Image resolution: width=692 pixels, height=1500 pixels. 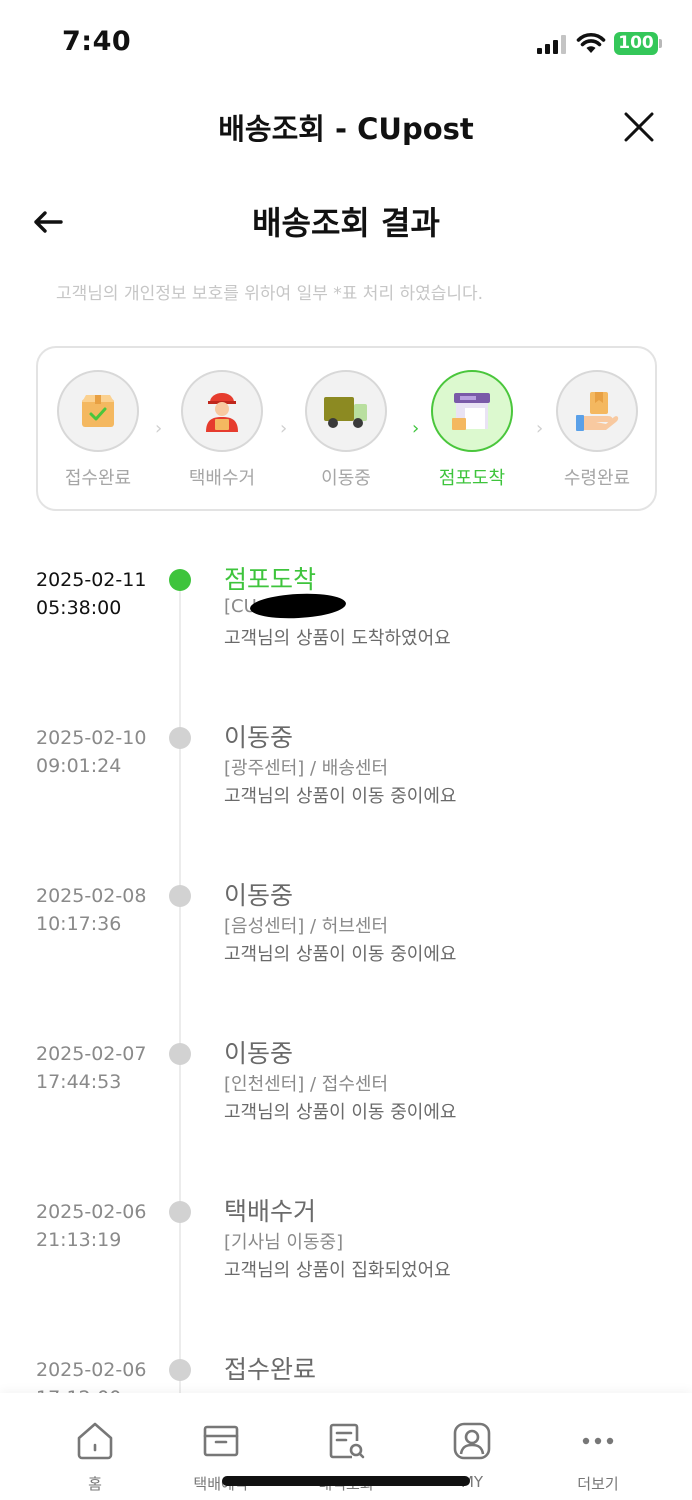 What do you see at coordinates (91, 1054) in the screenshot?
I see `timeline-date: 2025-02-07` at bounding box center [91, 1054].